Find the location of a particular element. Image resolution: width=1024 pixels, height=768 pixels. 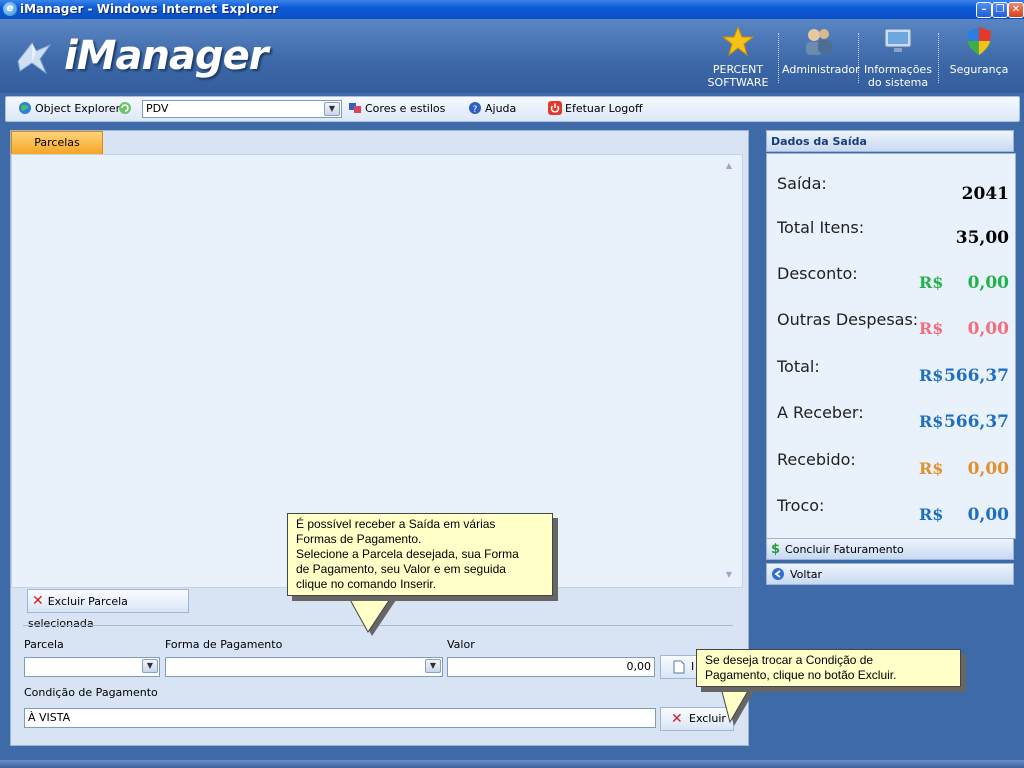

shield-icon is located at coordinates (979, 41).